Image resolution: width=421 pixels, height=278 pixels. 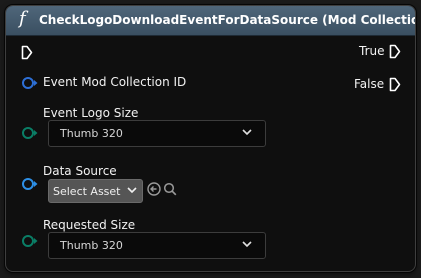 I want to click on event-logo-size-label: Event Logo Size, so click(x=91, y=113).